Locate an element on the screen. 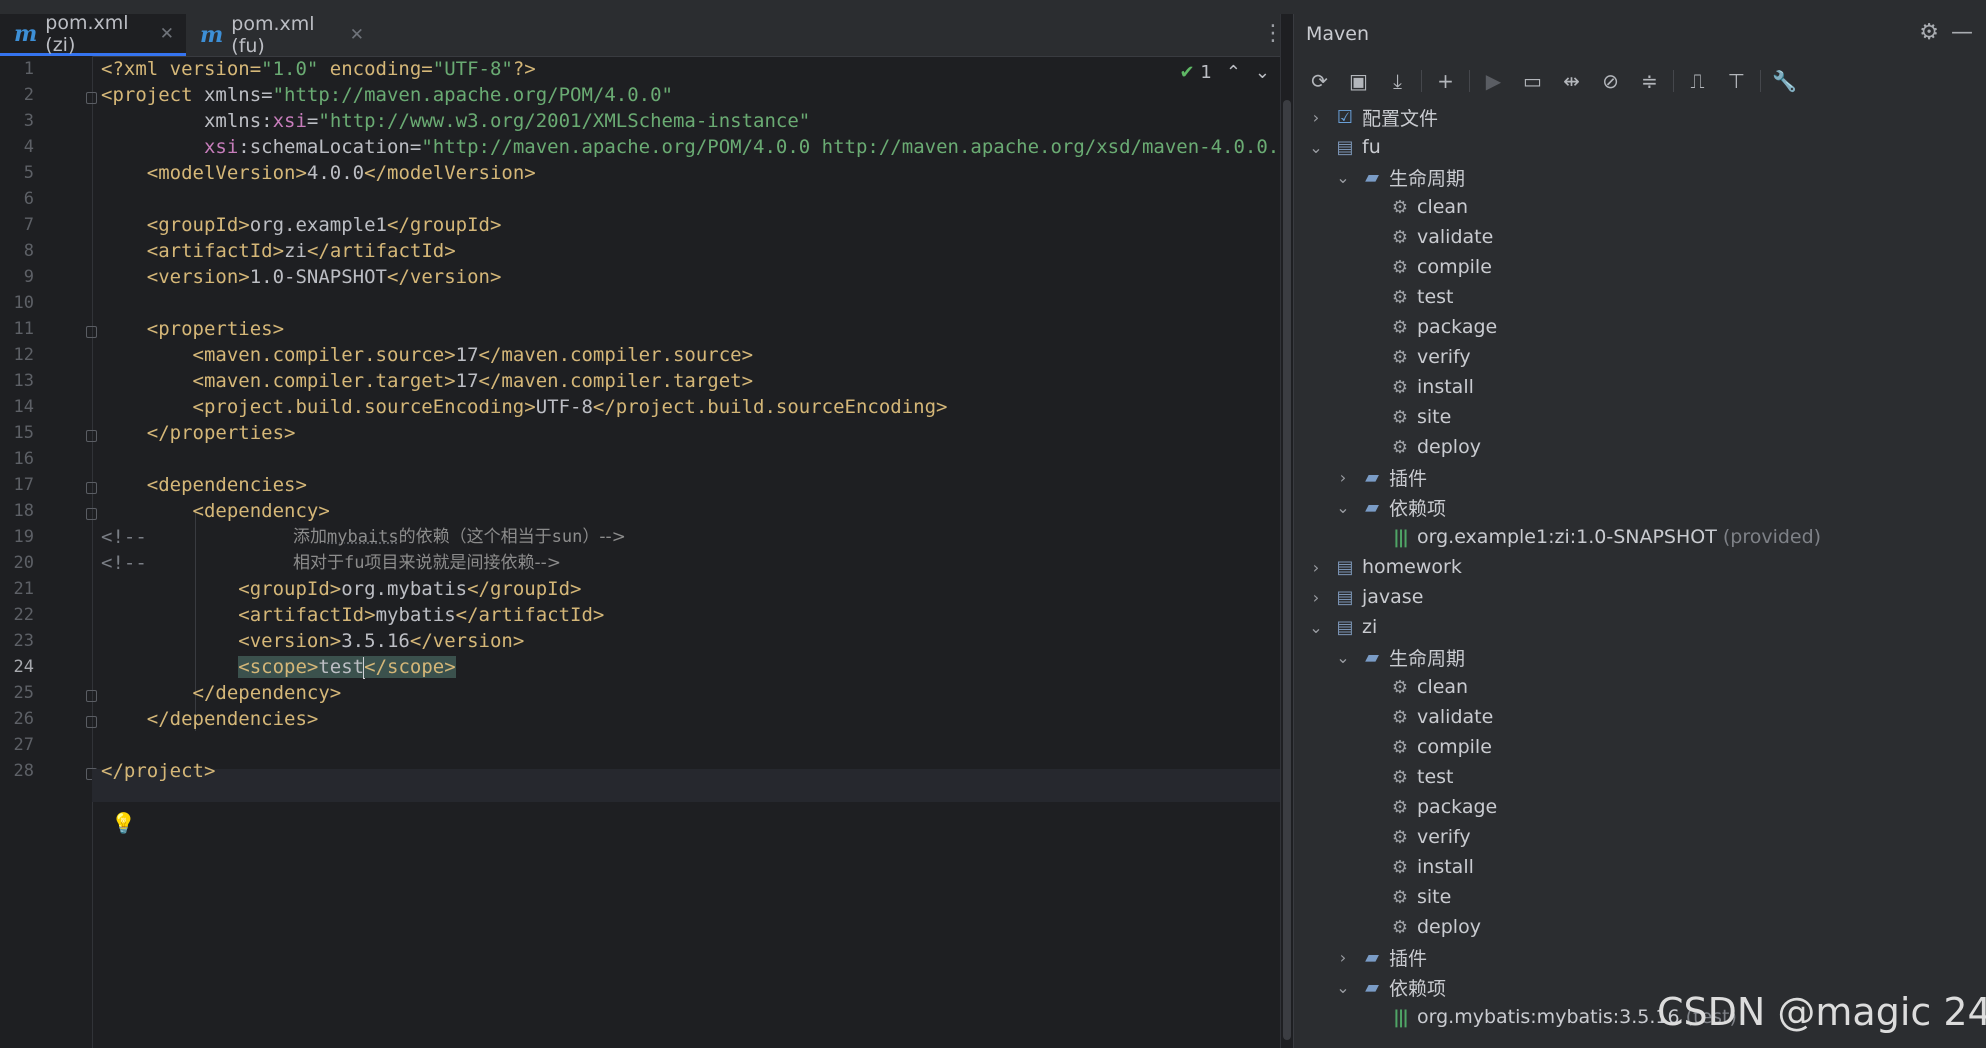 The width and height of the screenshot is (1986, 1048). code-line-20: <!-- 相对于fu项目来说就是间接依赖--> is located at coordinates (331, 563).